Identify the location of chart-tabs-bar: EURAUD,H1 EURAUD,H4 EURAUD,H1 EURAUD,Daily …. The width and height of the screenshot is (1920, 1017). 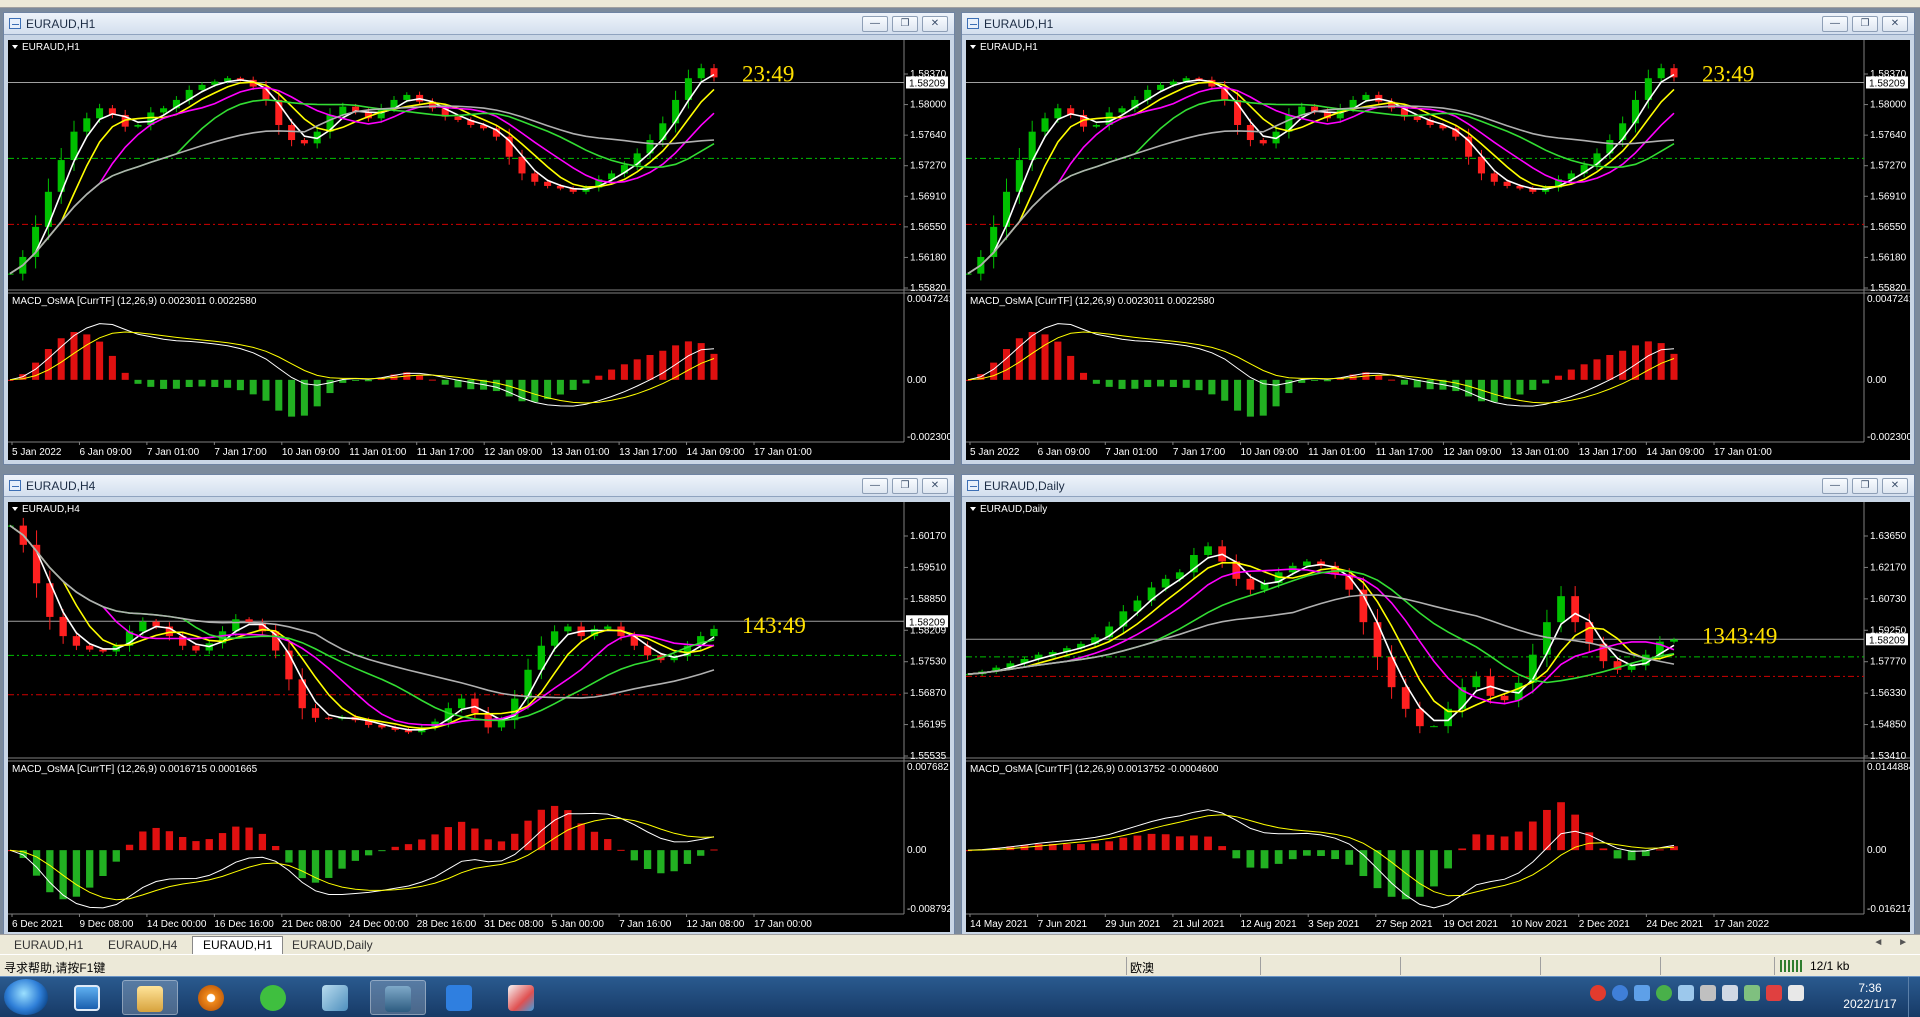
(960, 944).